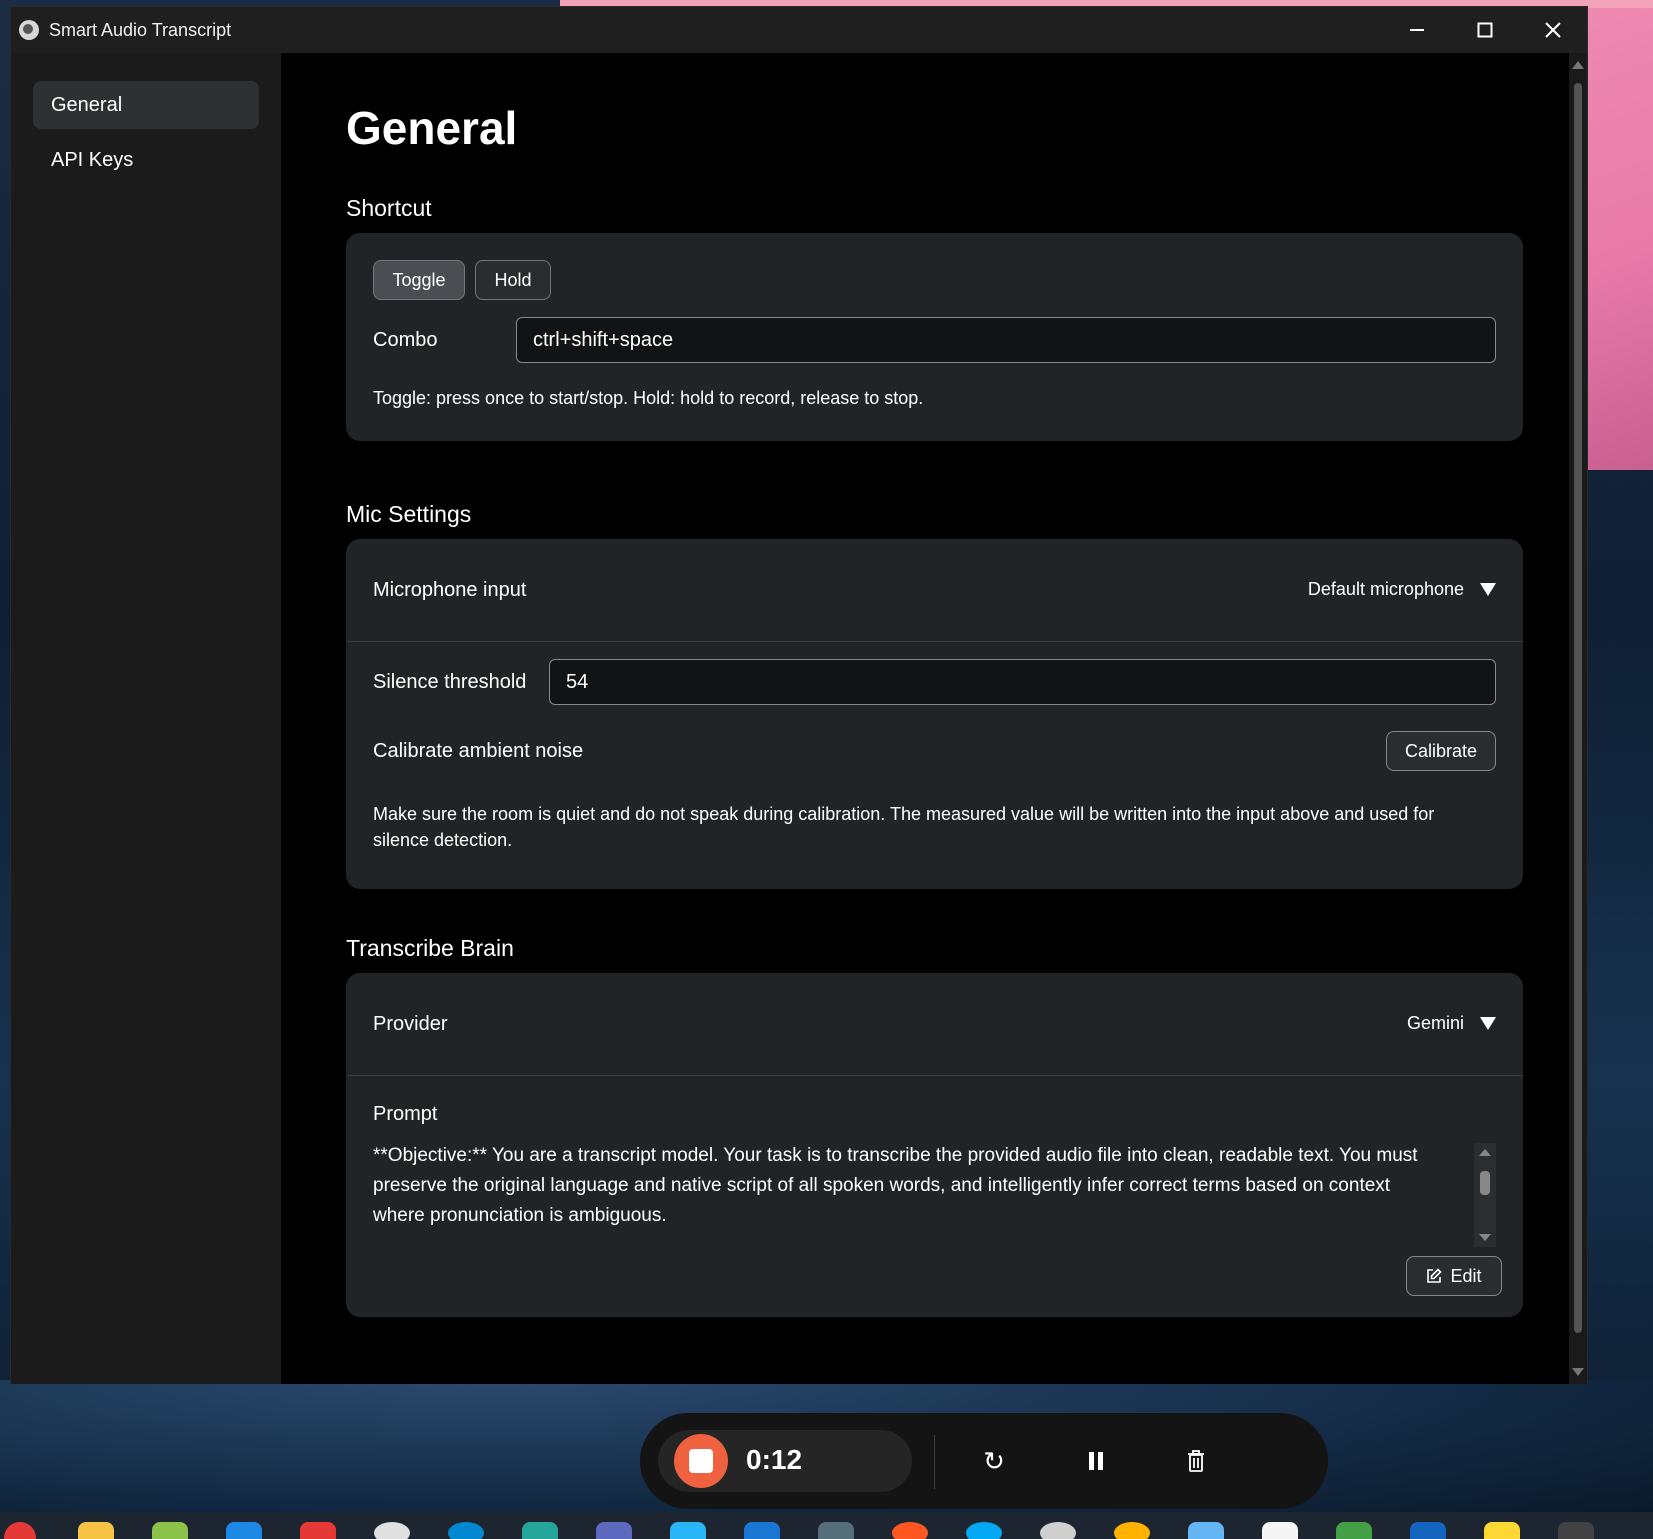  What do you see at coordinates (762, 1530) in the screenshot?
I see `vscode-icon` at bounding box center [762, 1530].